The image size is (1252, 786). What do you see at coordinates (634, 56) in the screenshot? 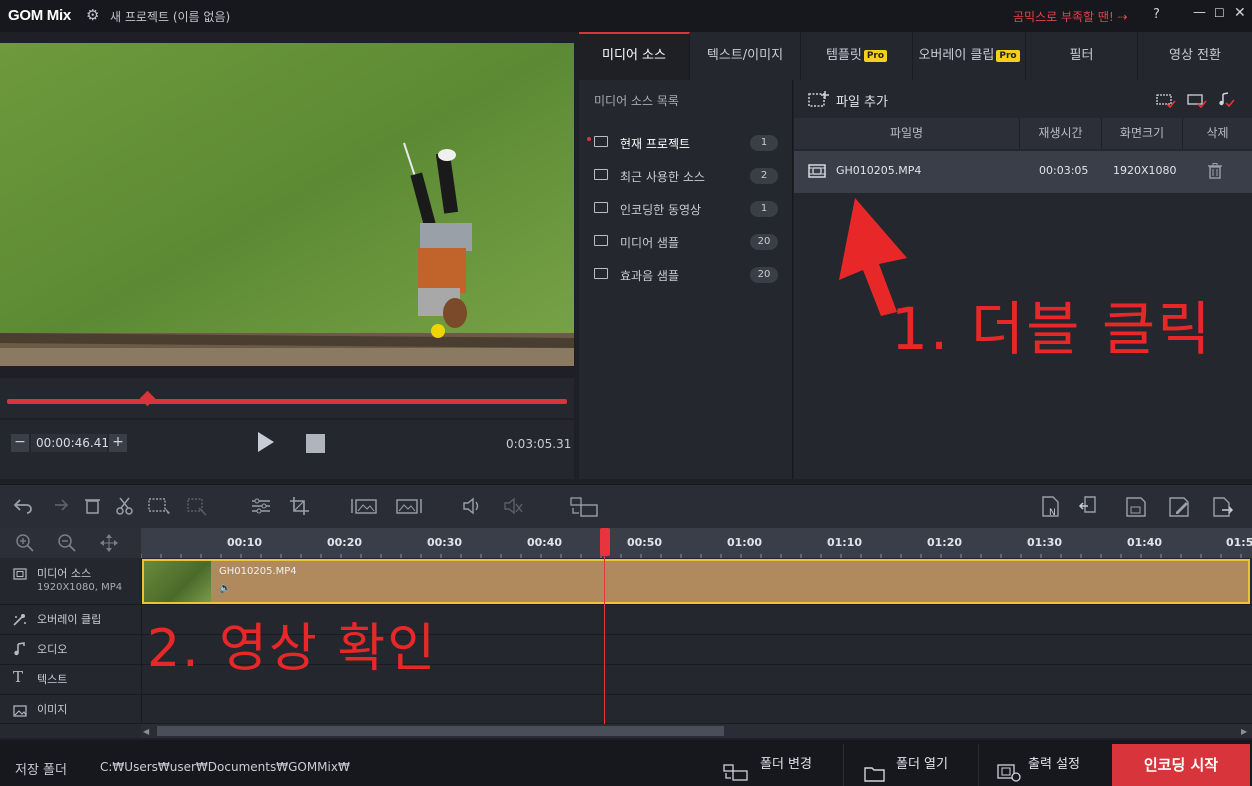
I see `tab-media-source: 미디어 소스` at bounding box center [634, 56].